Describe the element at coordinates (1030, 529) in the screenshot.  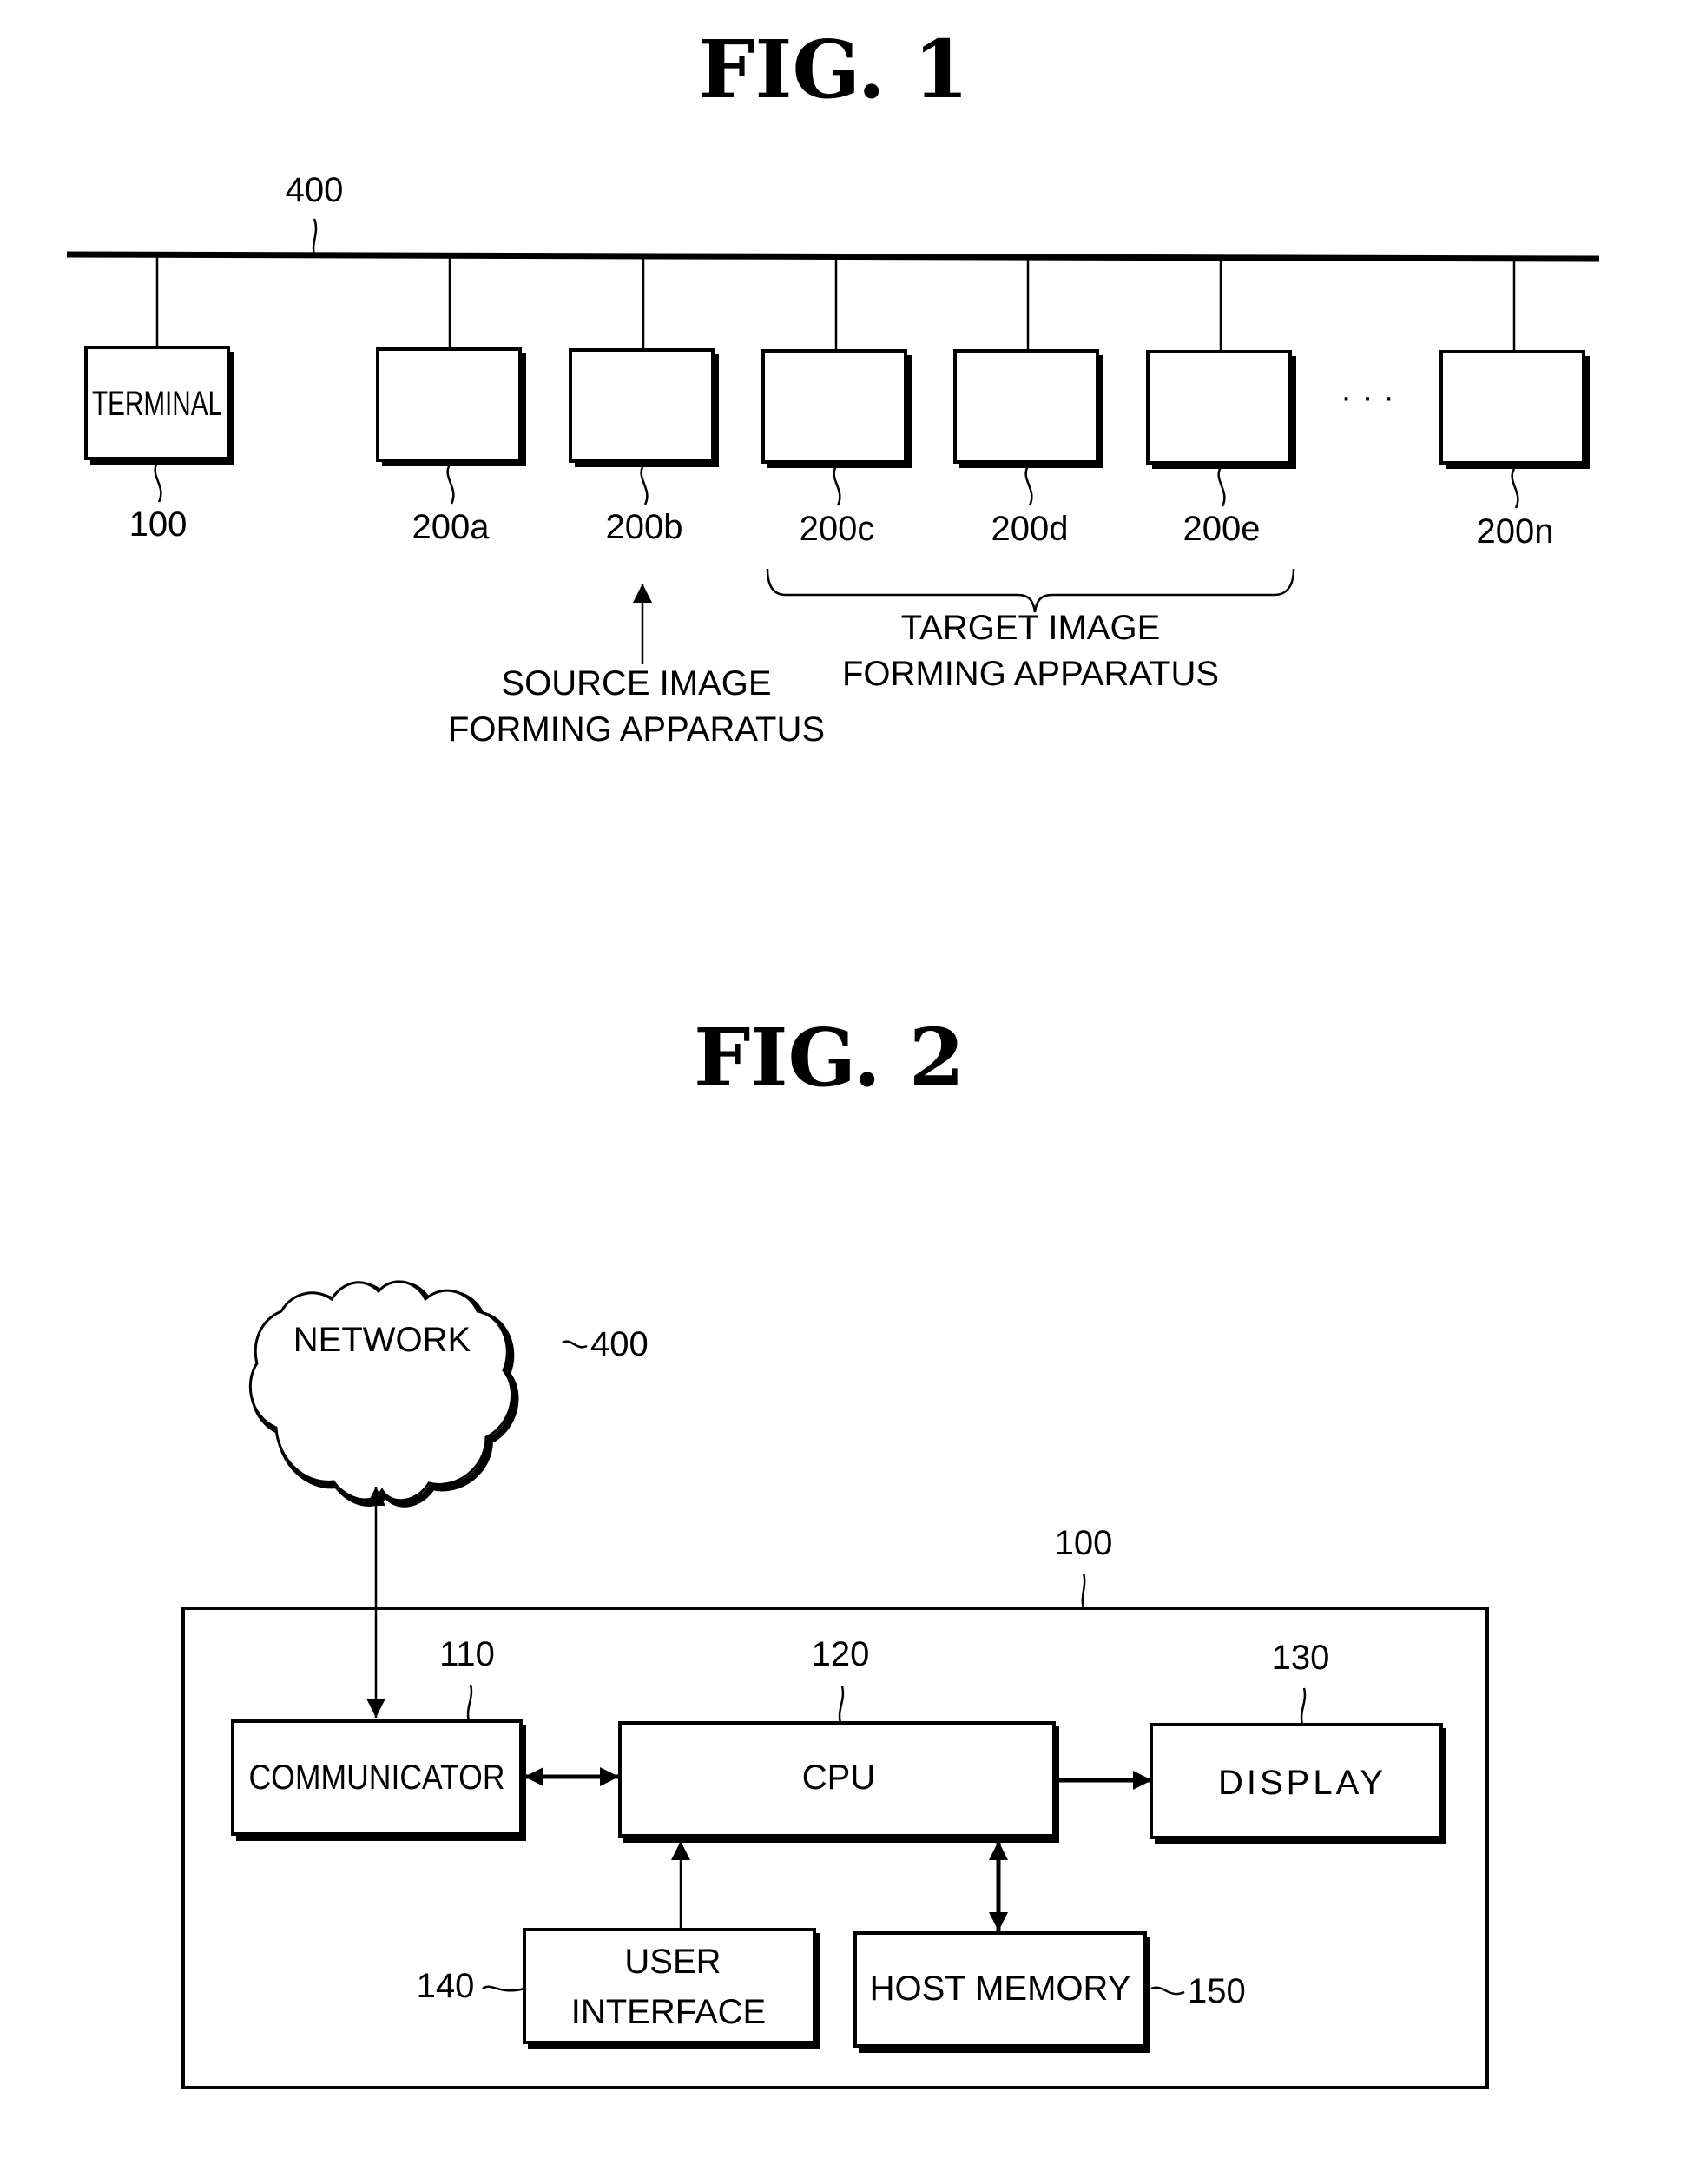
I see `apparatus-ref: 200d` at that location.